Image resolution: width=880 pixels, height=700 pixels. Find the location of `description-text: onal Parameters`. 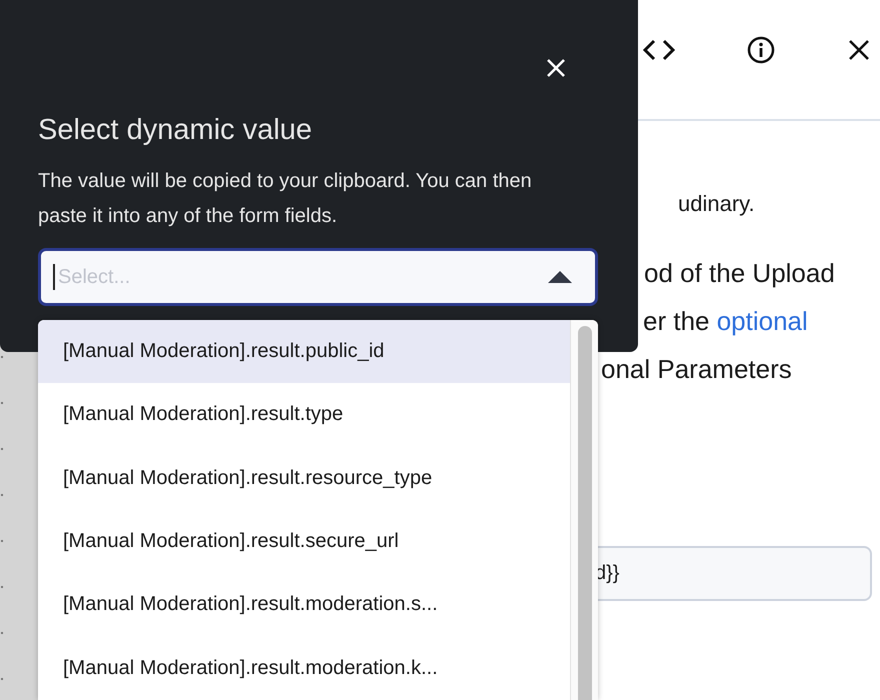

description-text: onal Parameters is located at coordinates (696, 369).